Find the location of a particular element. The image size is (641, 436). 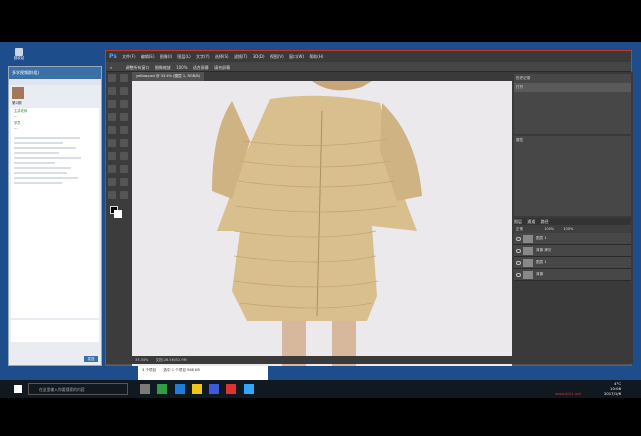

blend-mode-select: 正常 is located at coordinates (519, 229).